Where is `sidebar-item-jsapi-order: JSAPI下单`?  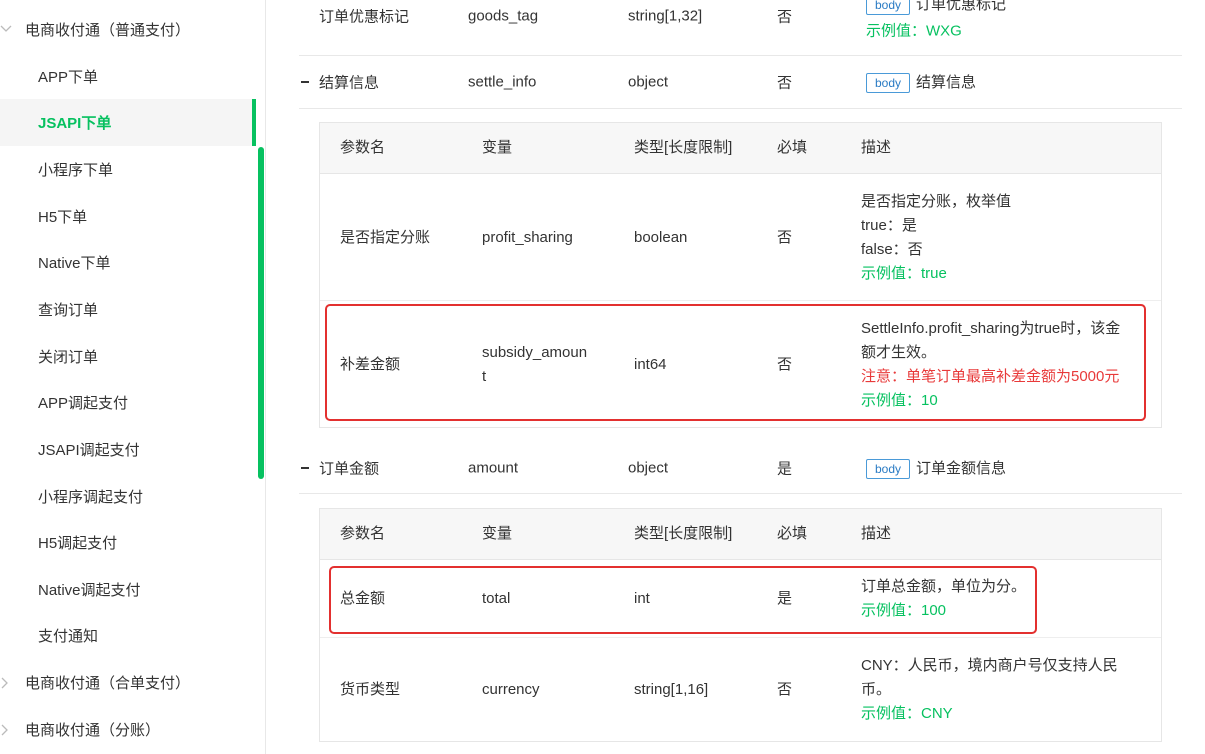 sidebar-item-jsapi-order: JSAPI下单 is located at coordinates (128, 122).